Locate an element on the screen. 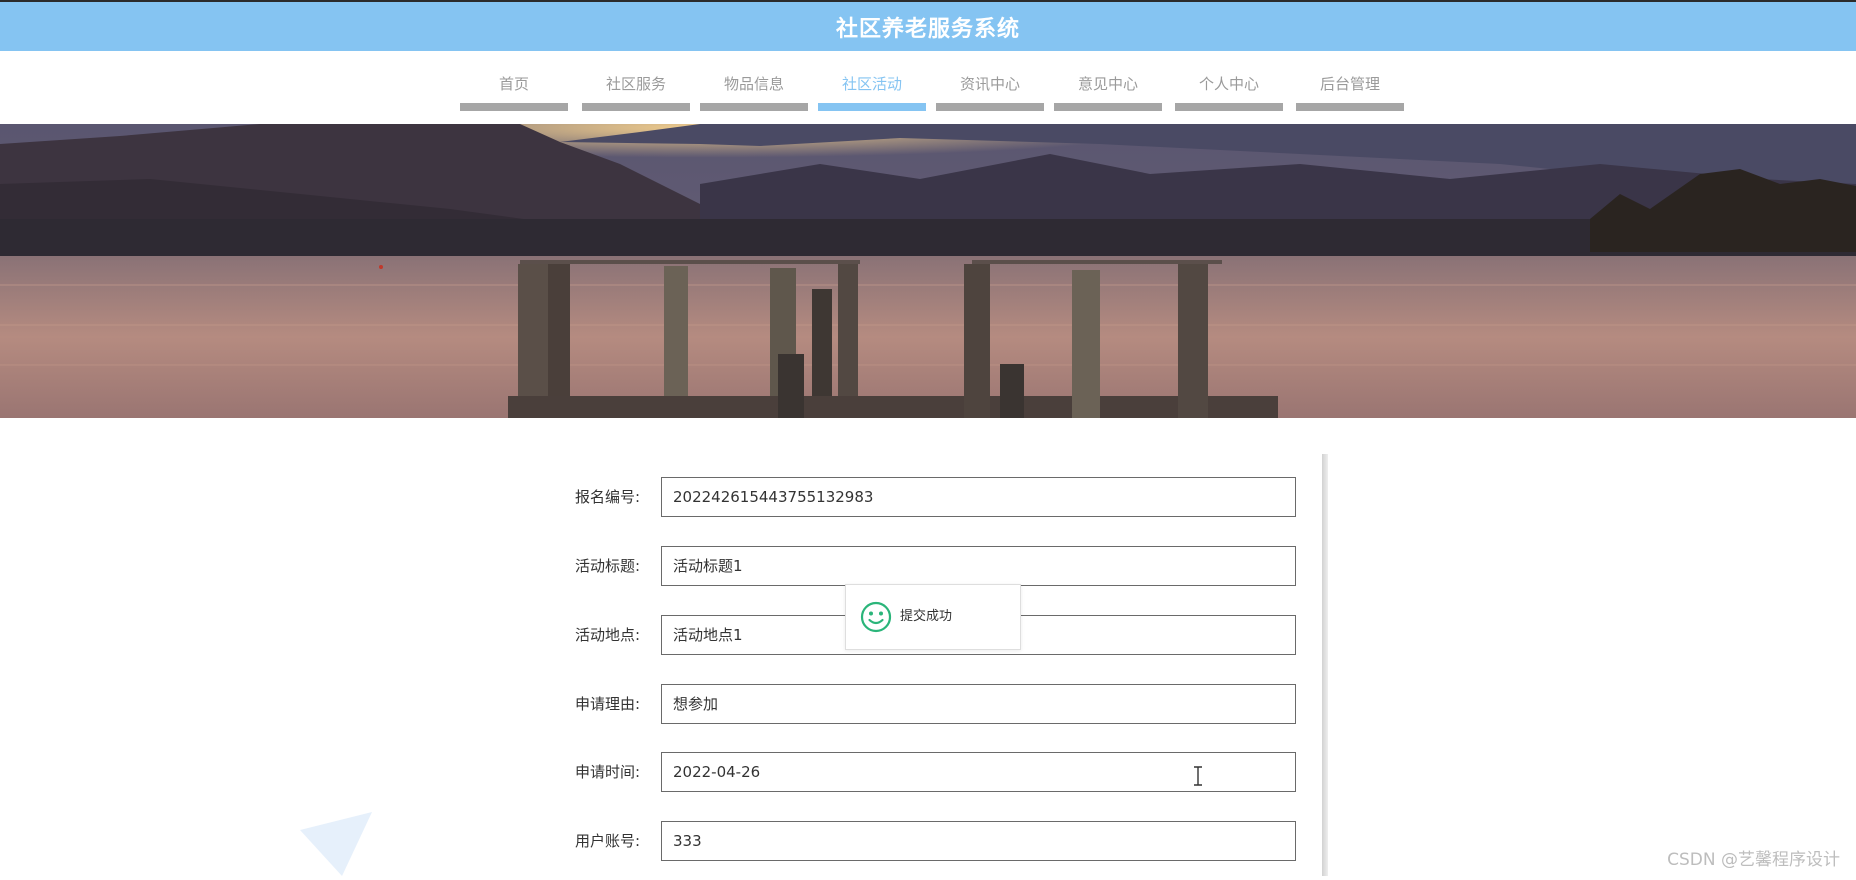  application-reason-label: 申请理由: is located at coordinates (607, 704).